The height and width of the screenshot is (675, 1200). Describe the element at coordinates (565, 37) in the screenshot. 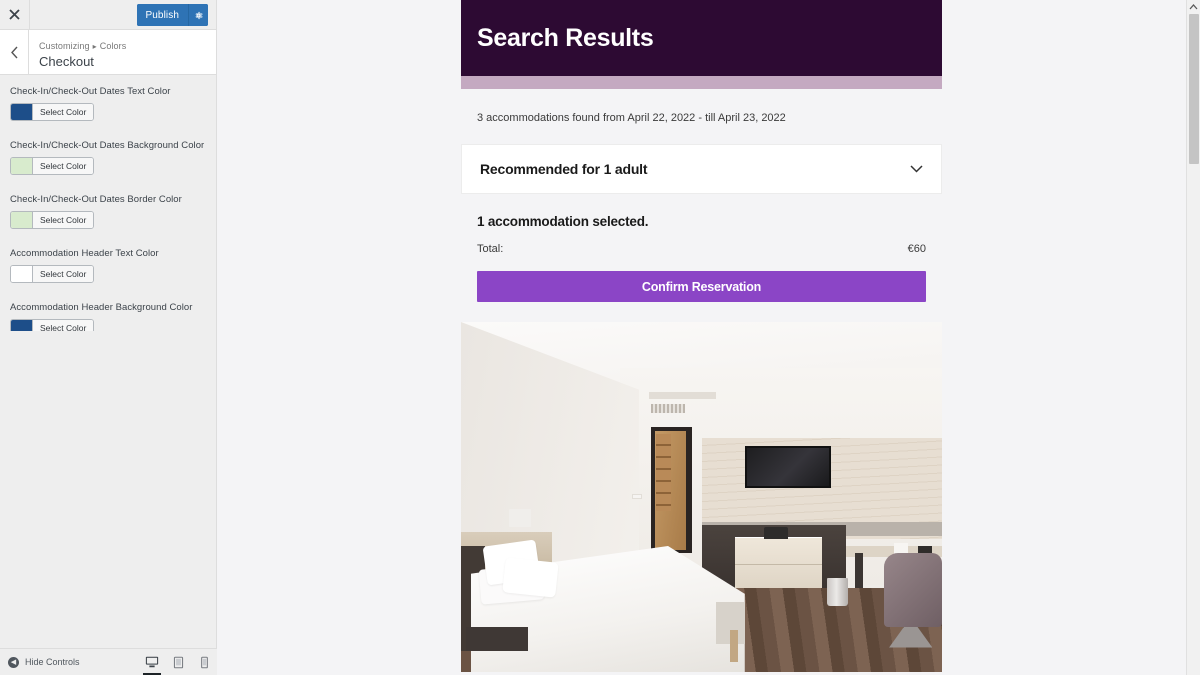

I see `hero-title: Search Results` at that location.